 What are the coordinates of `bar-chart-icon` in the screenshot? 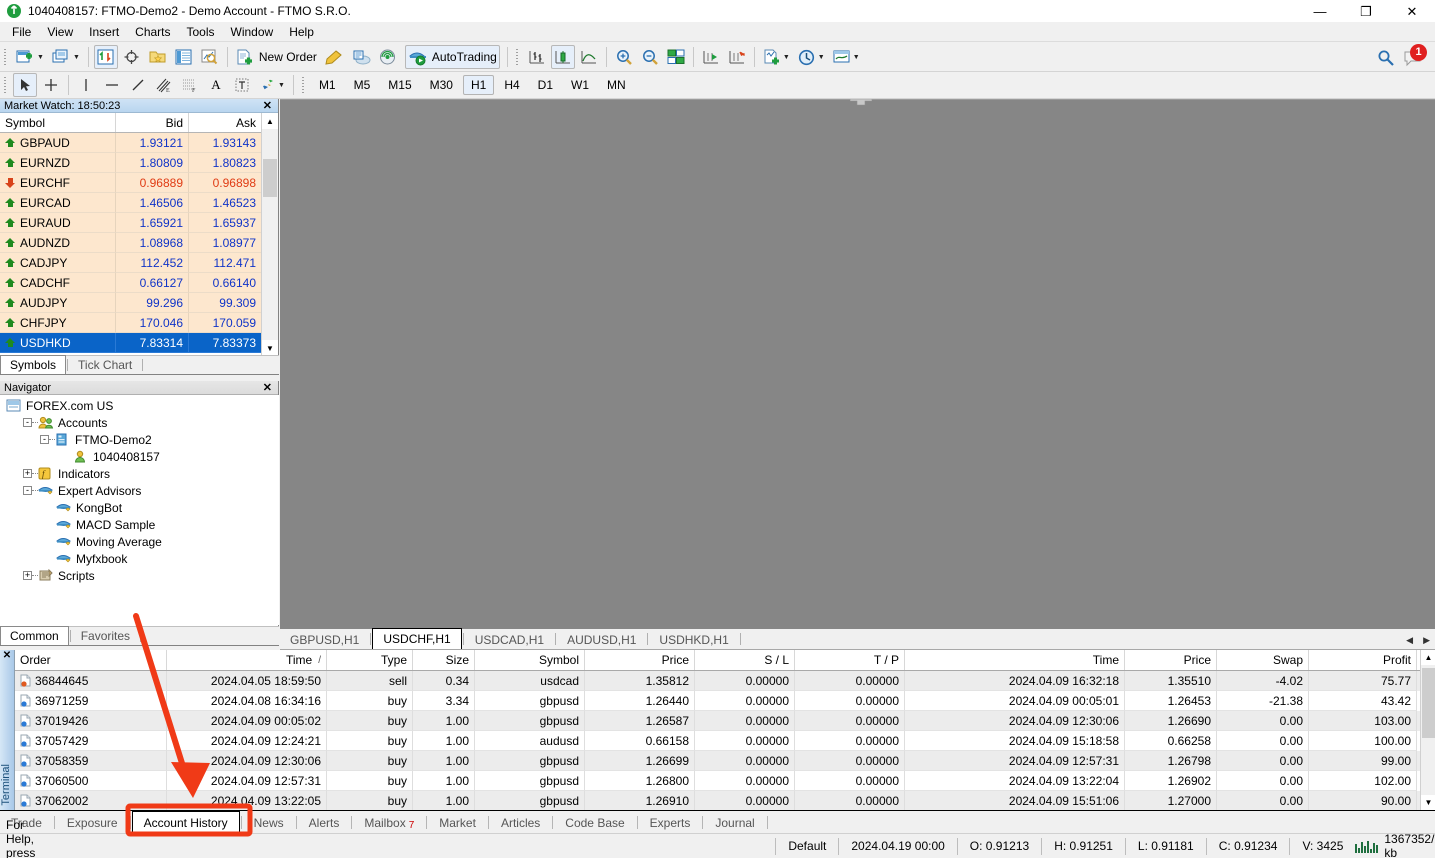 It's located at (537, 57).